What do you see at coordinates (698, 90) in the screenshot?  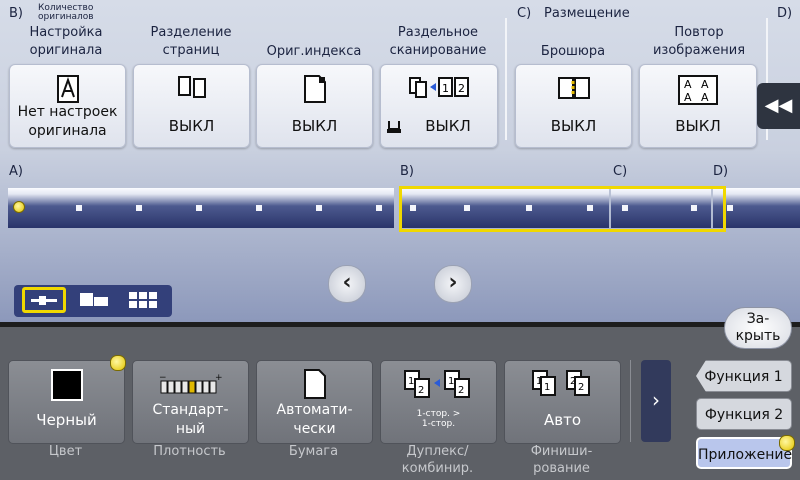 I see `image-repeat-icon: A A A A` at bounding box center [698, 90].